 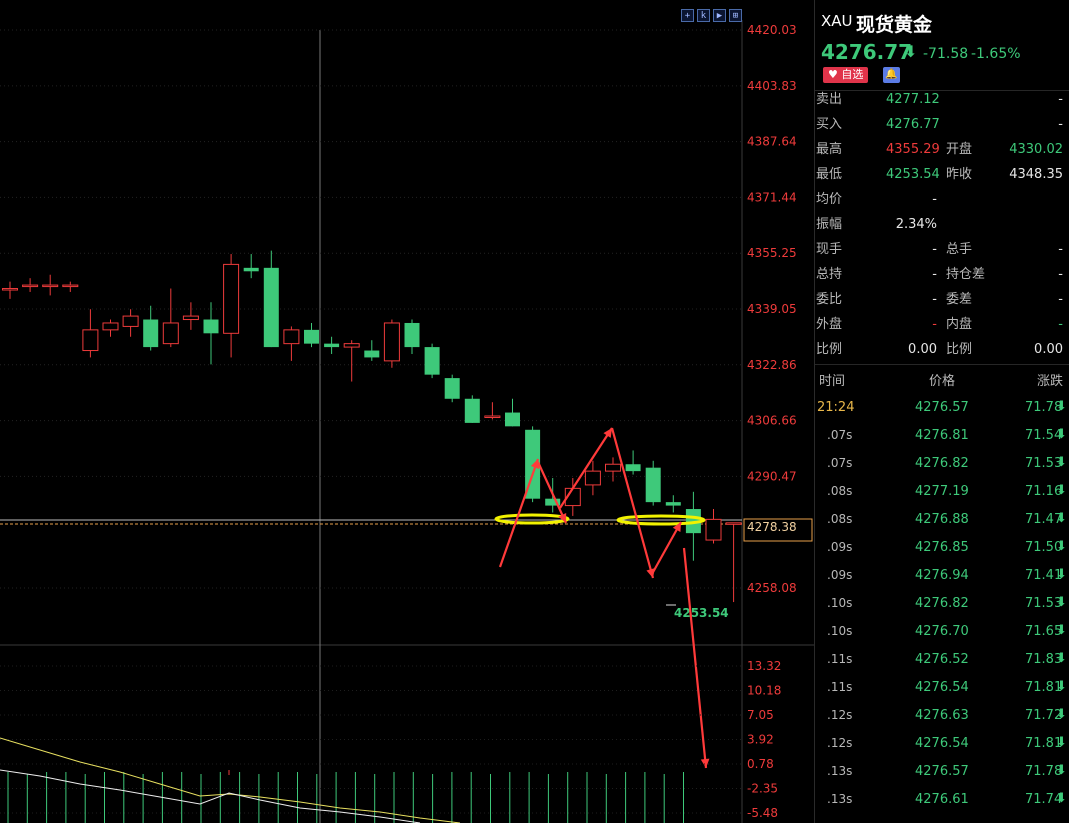 What do you see at coordinates (772, 197) in the screenshot?
I see `price-tick-label: 4371.44` at bounding box center [772, 197].